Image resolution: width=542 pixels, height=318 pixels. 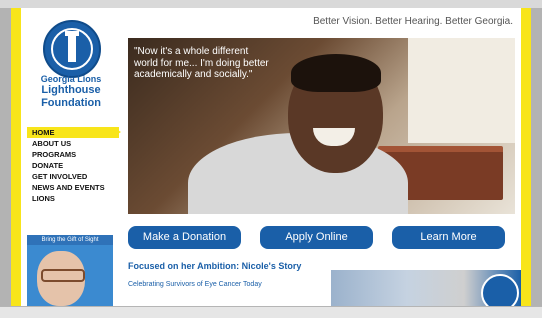 I want to click on nav-item-about-us: ABOUT US, so click(x=73, y=143).